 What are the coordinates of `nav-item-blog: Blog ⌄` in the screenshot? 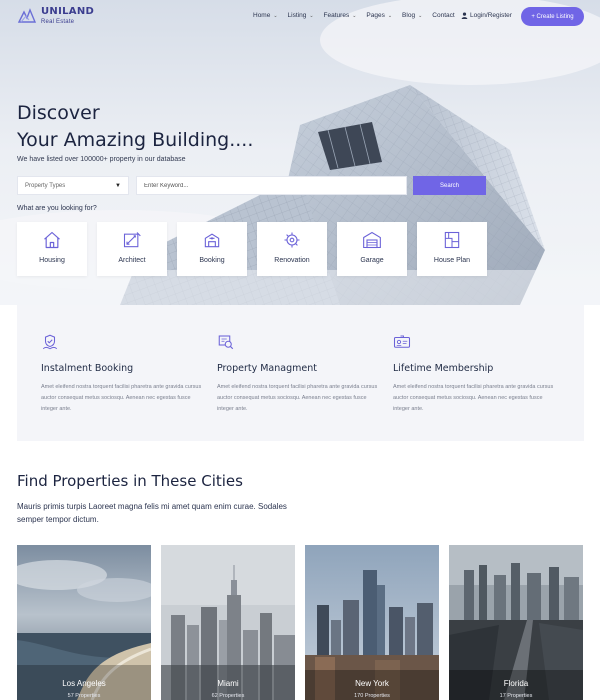 It's located at (412, 15).